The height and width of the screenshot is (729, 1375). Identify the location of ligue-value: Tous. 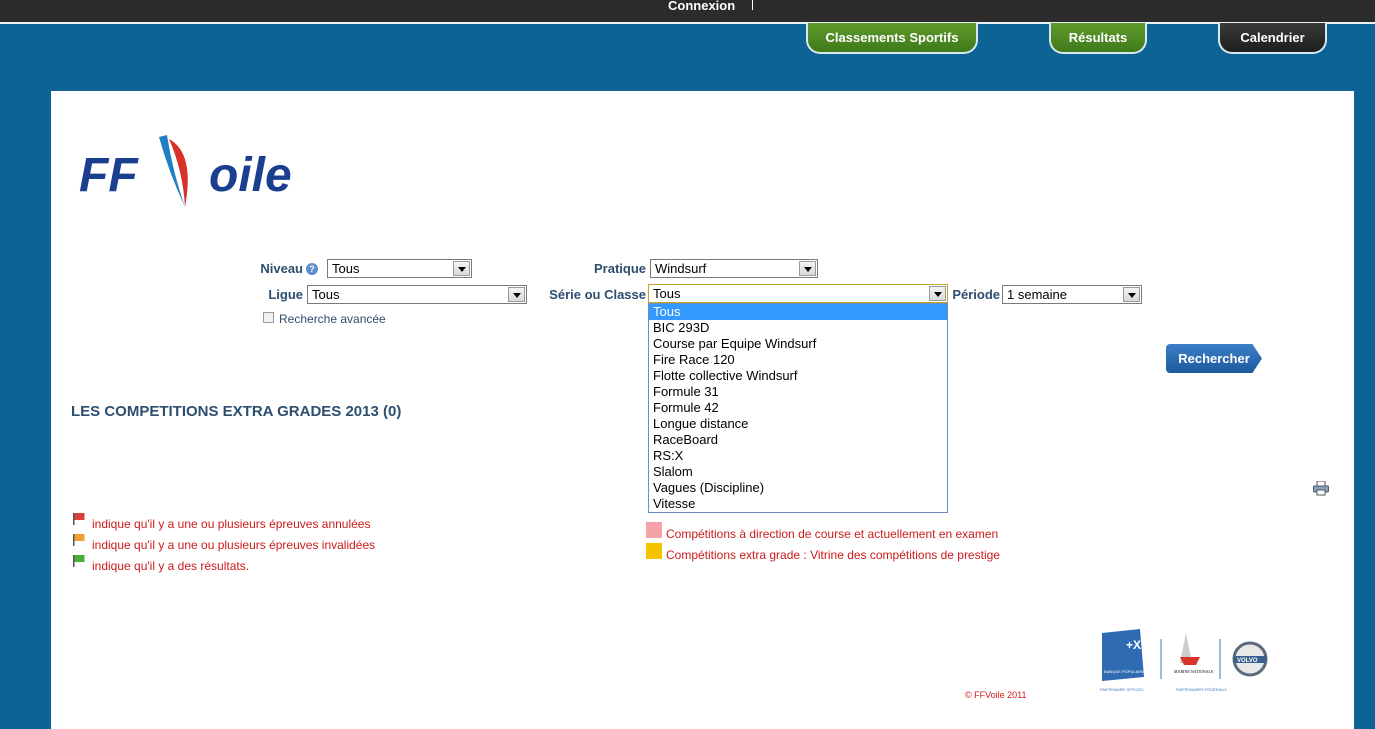
(326, 294).